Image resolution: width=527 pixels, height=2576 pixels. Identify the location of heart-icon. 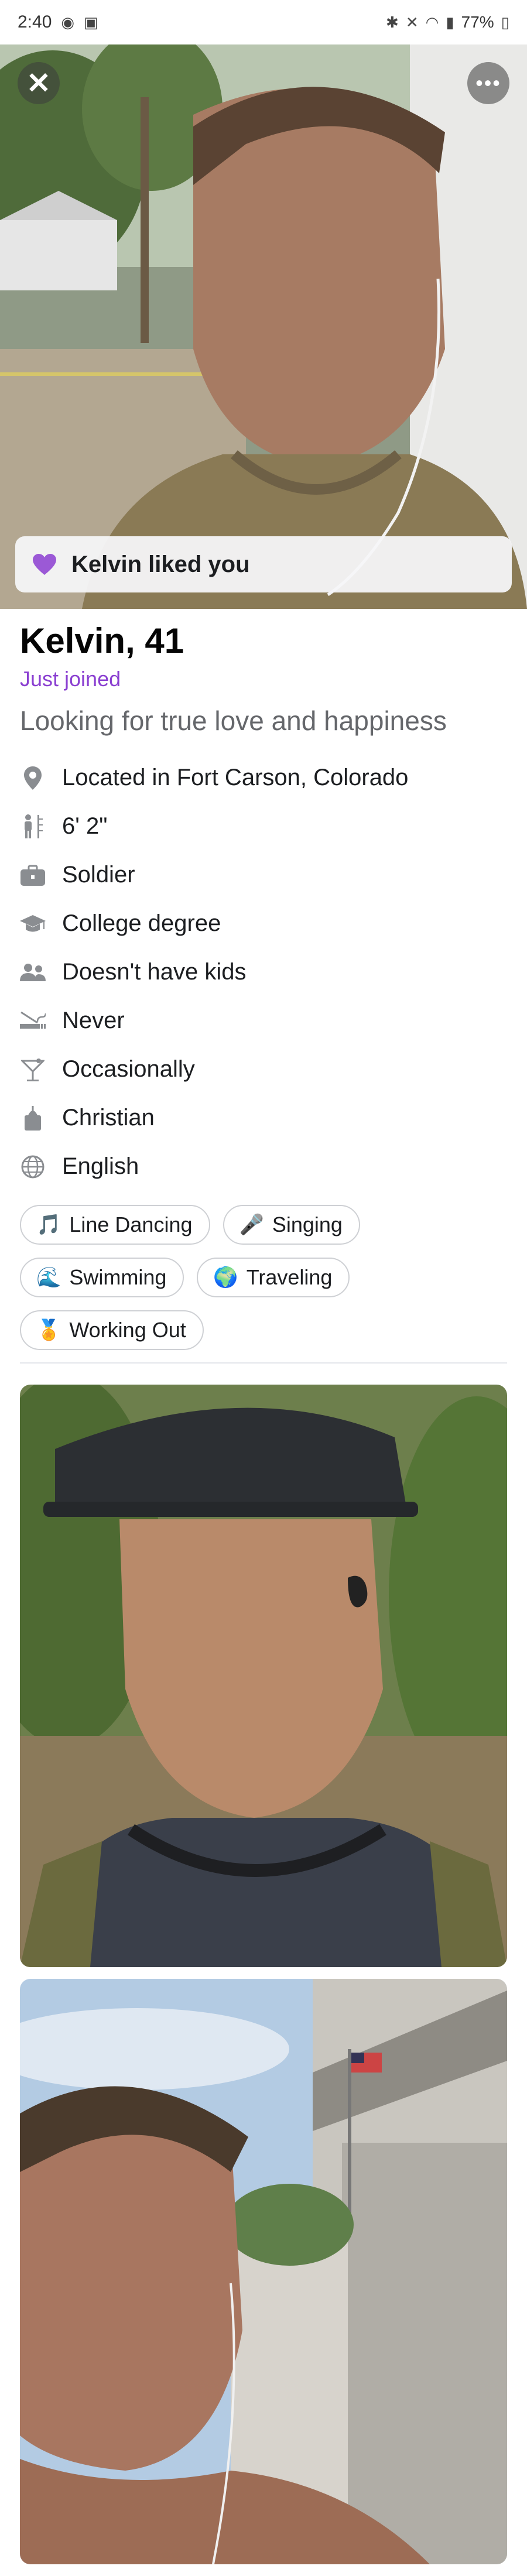
(45, 564).